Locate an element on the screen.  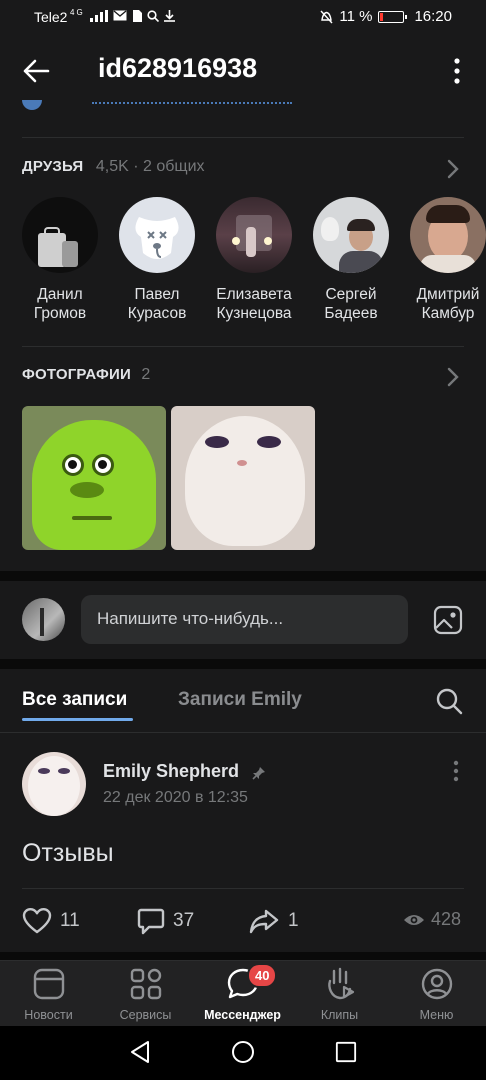
friend-card: Павел Курасов is located at coordinates (157, 260).